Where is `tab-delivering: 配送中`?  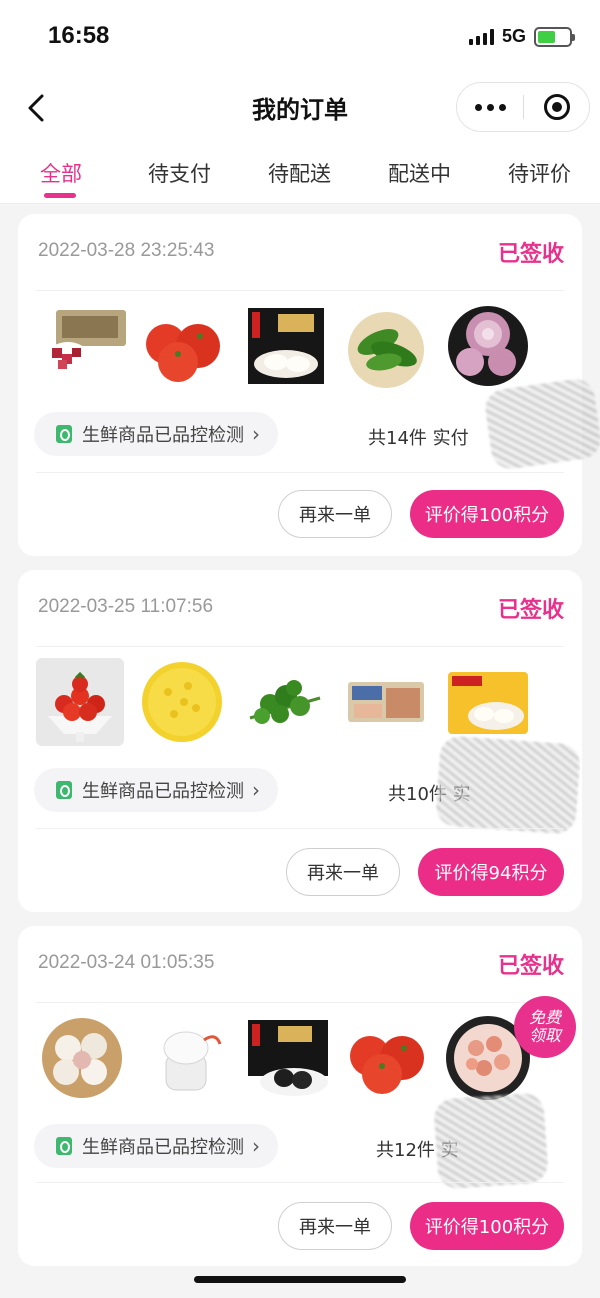 tab-delivering: 配送中 is located at coordinates (419, 173).